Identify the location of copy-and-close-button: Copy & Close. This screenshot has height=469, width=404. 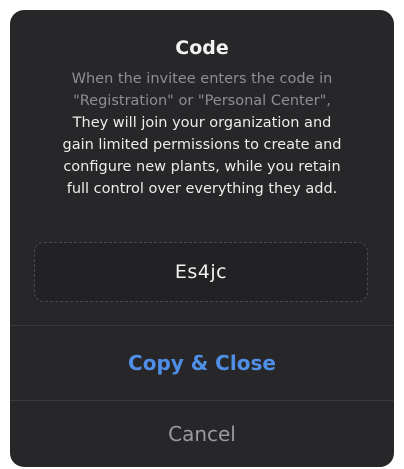
(202, 363).